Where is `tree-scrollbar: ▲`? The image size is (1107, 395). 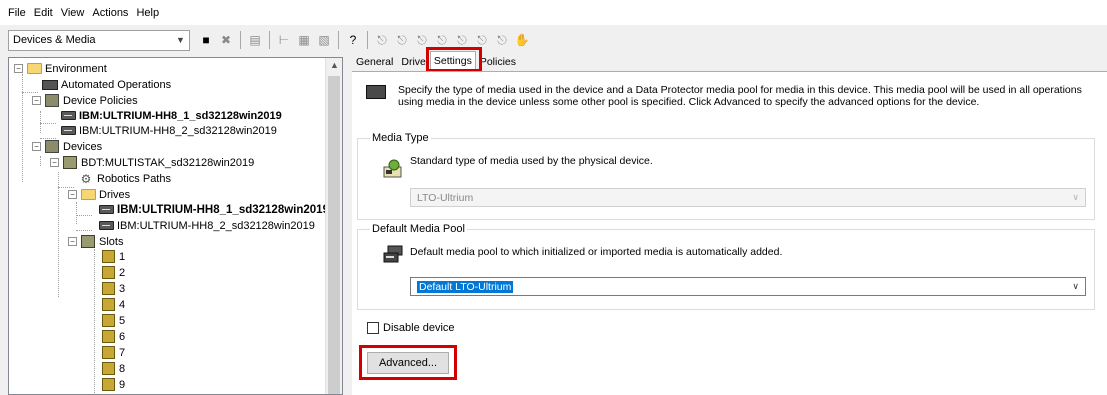 tree-scrollbar: ▲ is located at coordinates (333, 226).